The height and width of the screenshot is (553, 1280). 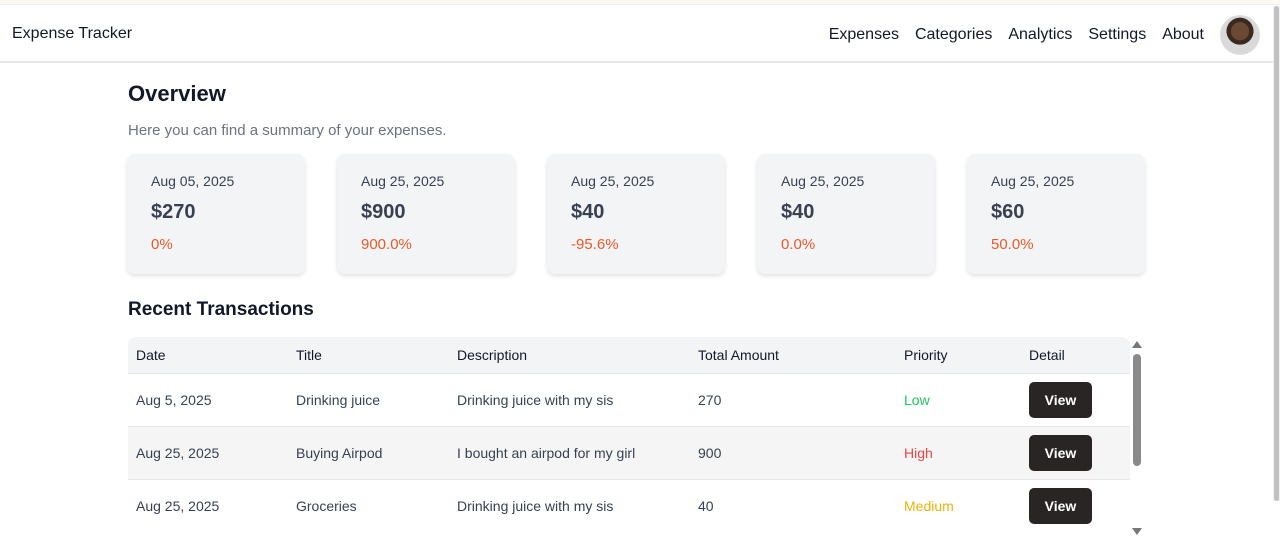 What do you see at coordinates (193, 181) in the screenshot?
I see `card-date: Aug 05, 2025` at bounding box center [193, 181].